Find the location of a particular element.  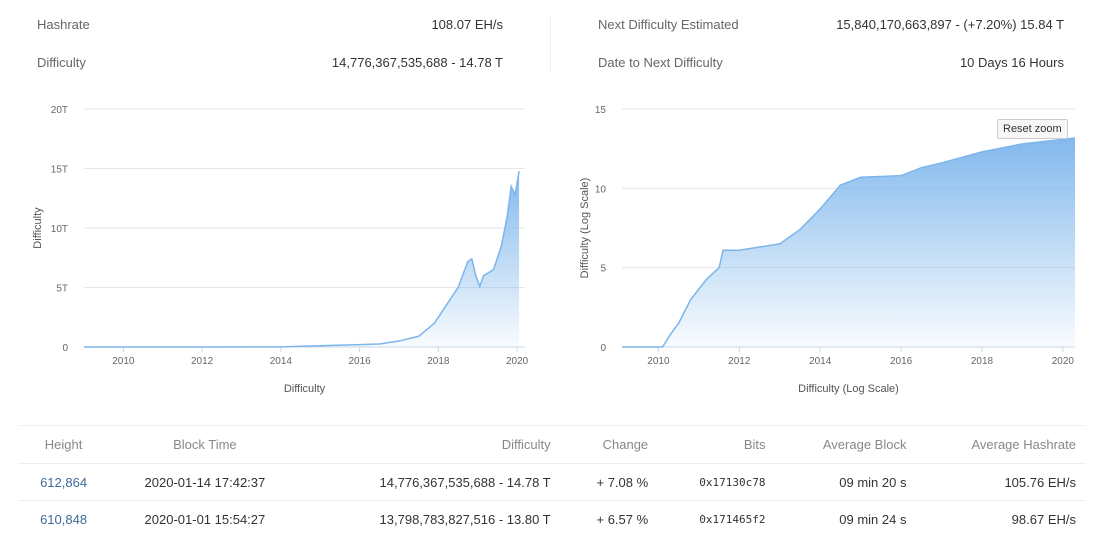

table-cell: 09 min 24 s is located at coordinates (846, 519).